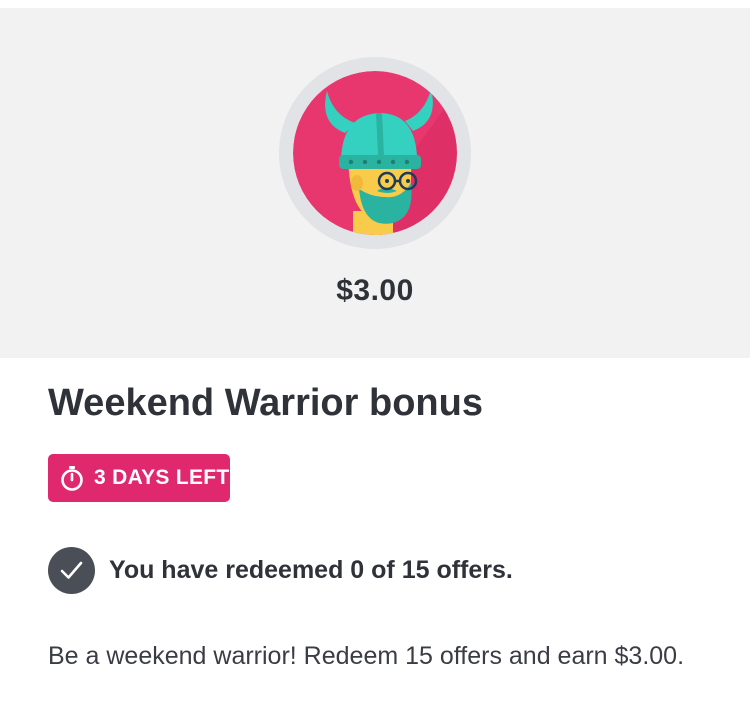 The image size is (750, 725). Describe the element at coordinates (311, 569) in the screenshot. I see `redeem-progress-text: You have redeemed 0 of 15 offers.` at that location.